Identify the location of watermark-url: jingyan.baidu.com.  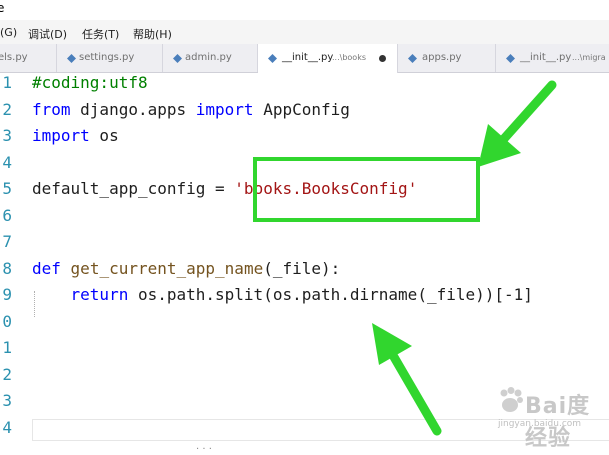
(540, 424).